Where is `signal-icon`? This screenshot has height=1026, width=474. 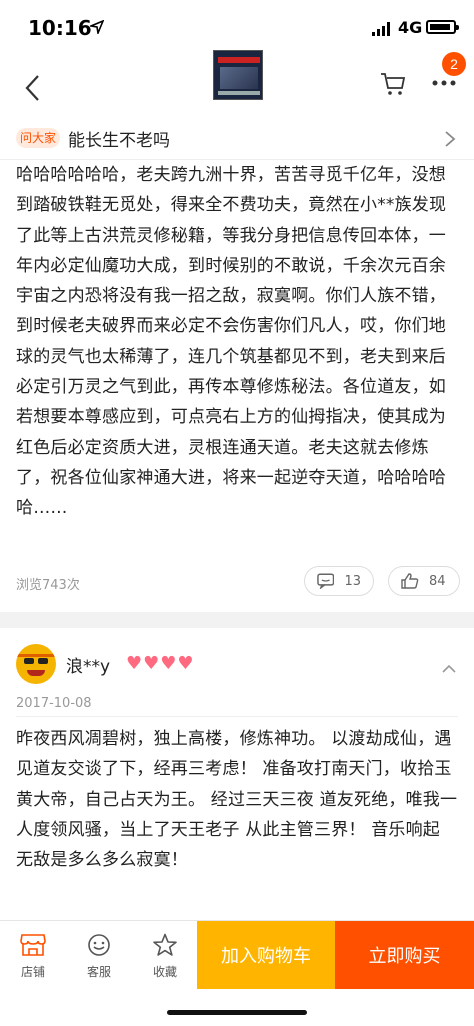 signal-icon is located at coordinates (381, 29).